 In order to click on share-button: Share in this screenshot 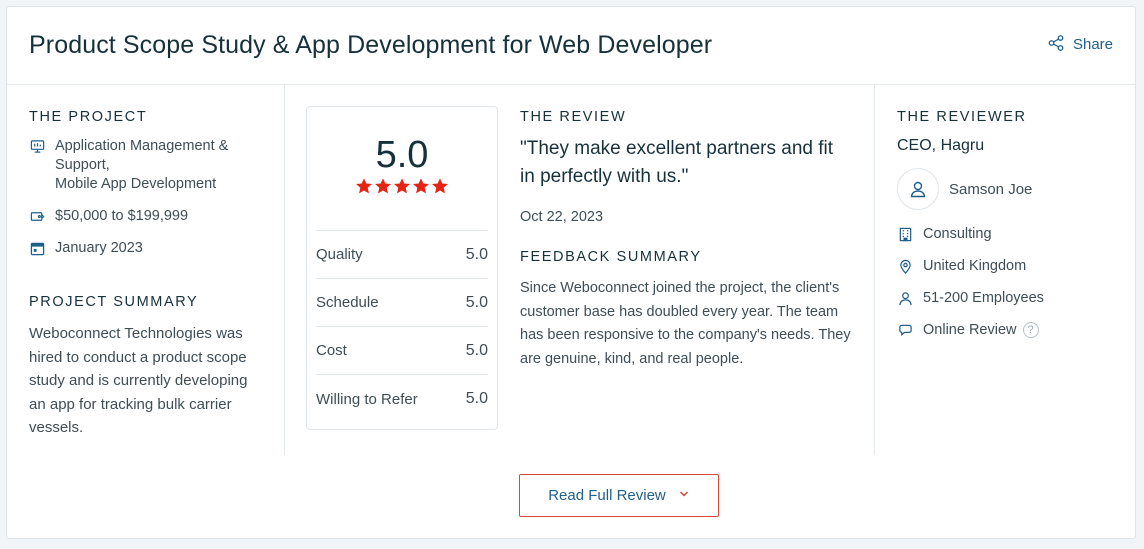, I will do `click(1080, 45)`.